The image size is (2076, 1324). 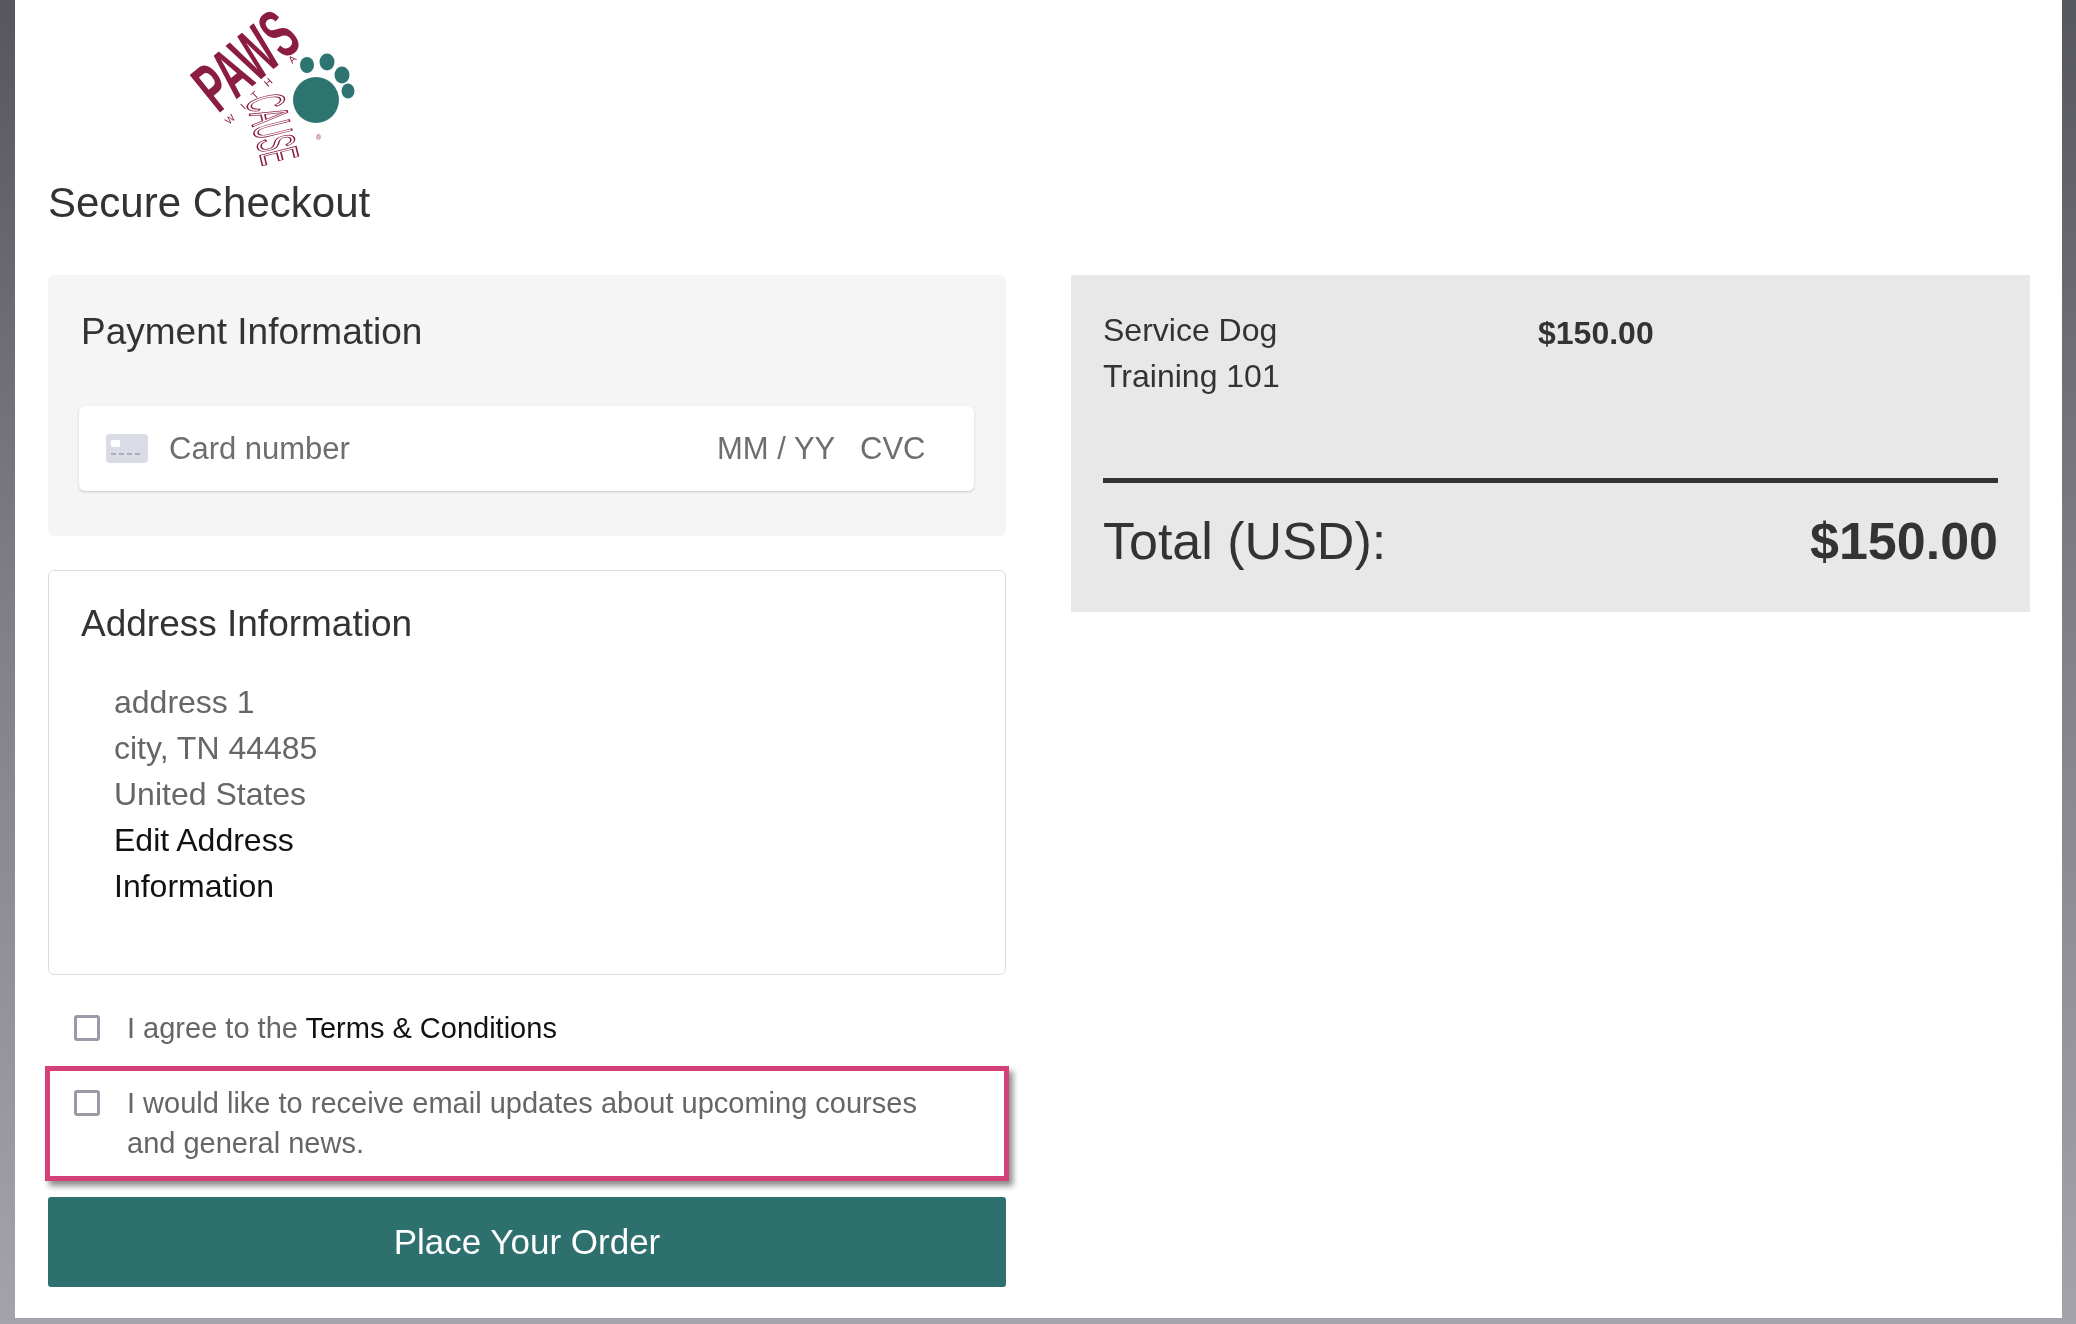 What do you see at coordinates (527, 1242) in the screenshot?
I see `place-order-button: Place Your Order` at bounding box center [527, 1242].